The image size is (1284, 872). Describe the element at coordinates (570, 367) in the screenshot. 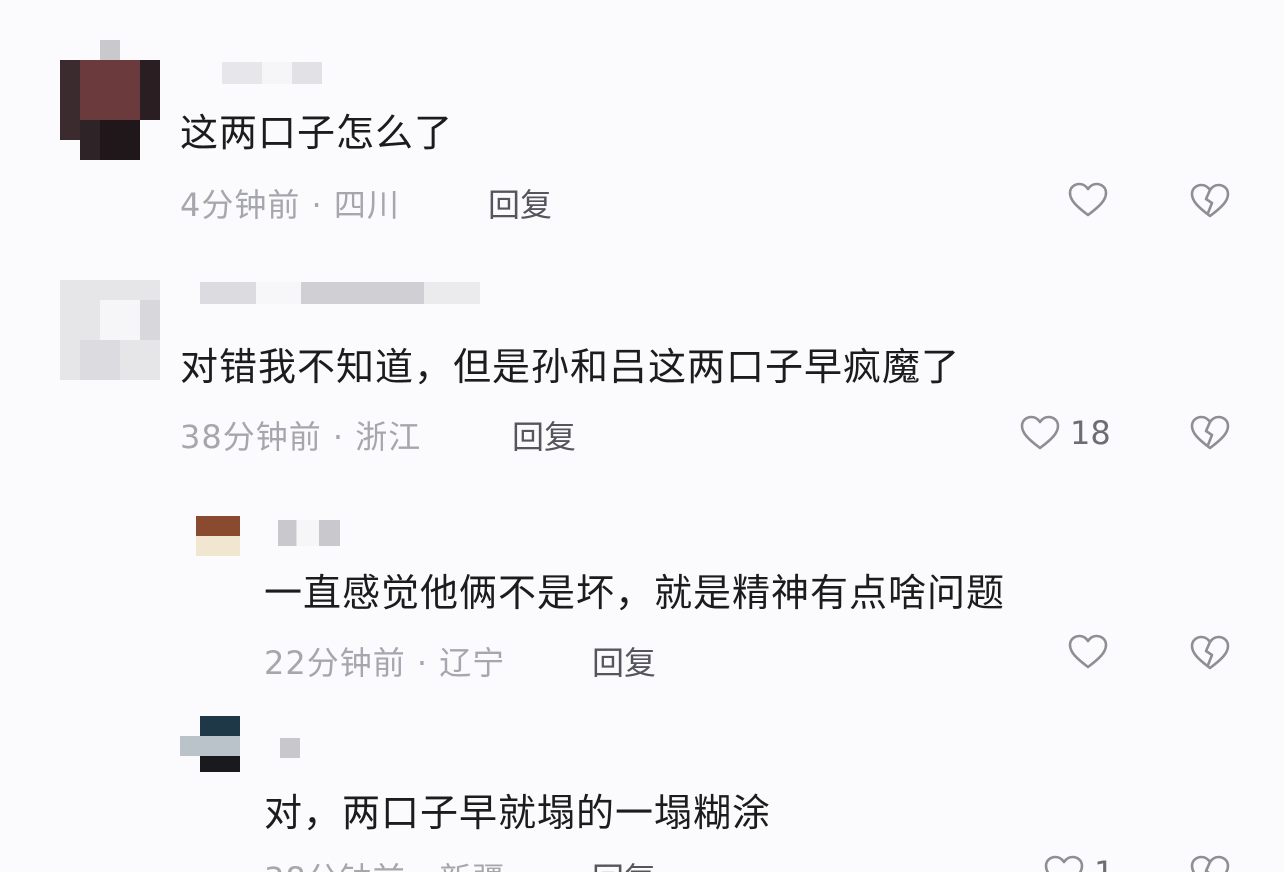

I see `comment-text: 对错我不知道，但是孙和吕这两口子早疯魔了` at that location.